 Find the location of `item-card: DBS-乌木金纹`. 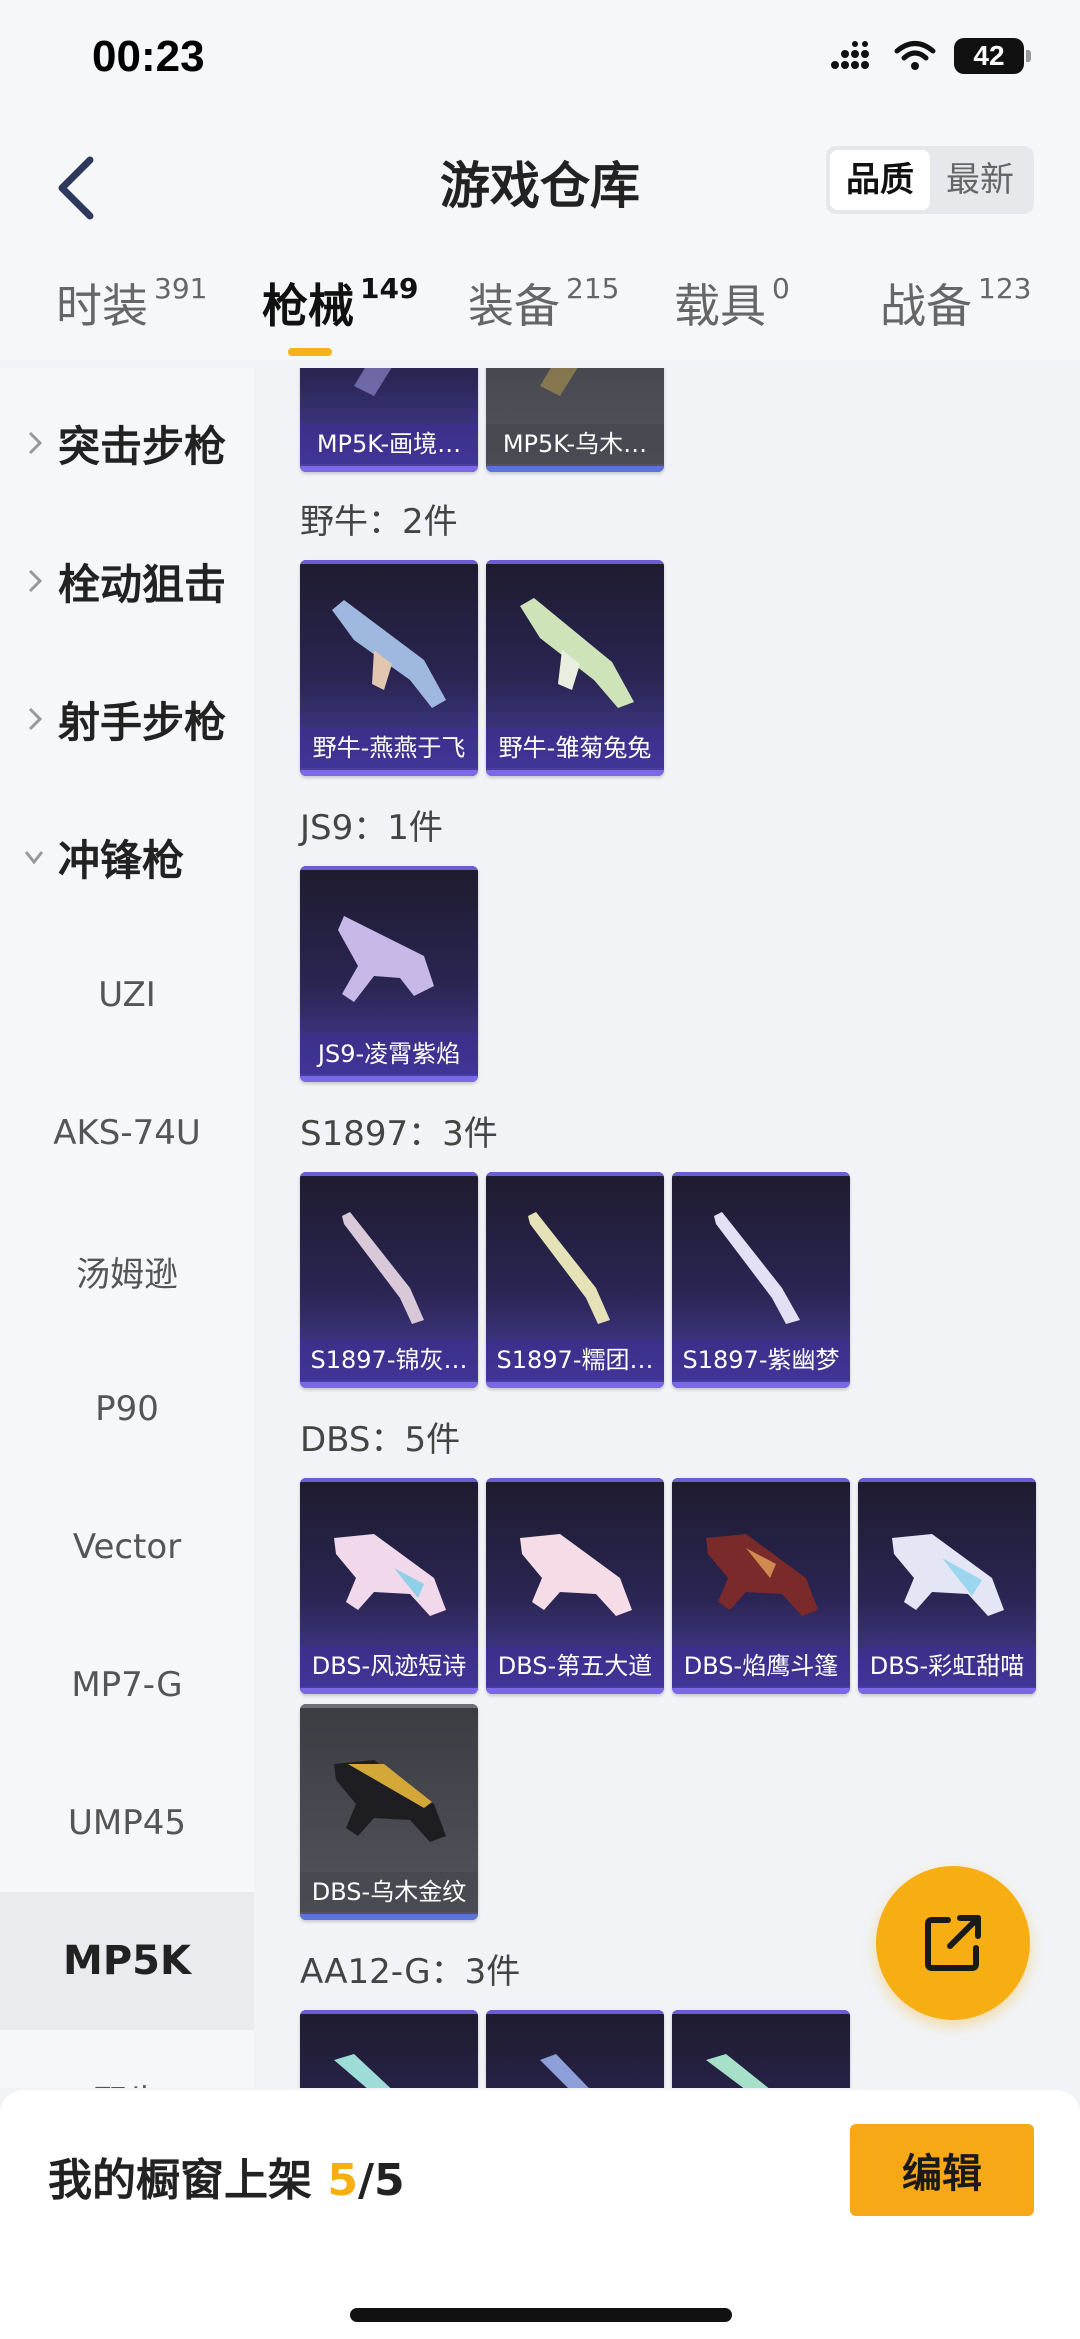

item-card: DBS-乌木金纹 is located at coordinates (389, 1812).